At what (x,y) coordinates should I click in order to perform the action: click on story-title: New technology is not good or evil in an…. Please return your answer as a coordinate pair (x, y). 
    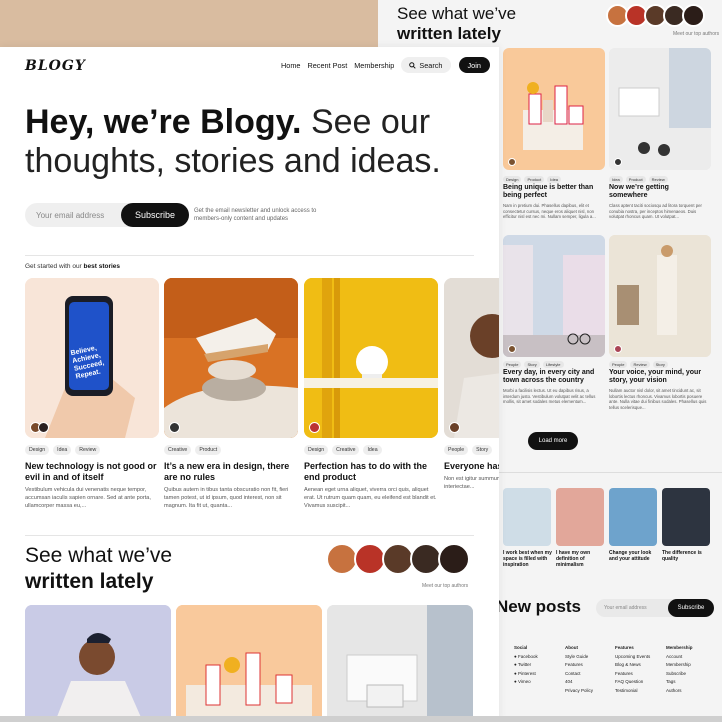
    Looking at the image, I should click on (92, 472).